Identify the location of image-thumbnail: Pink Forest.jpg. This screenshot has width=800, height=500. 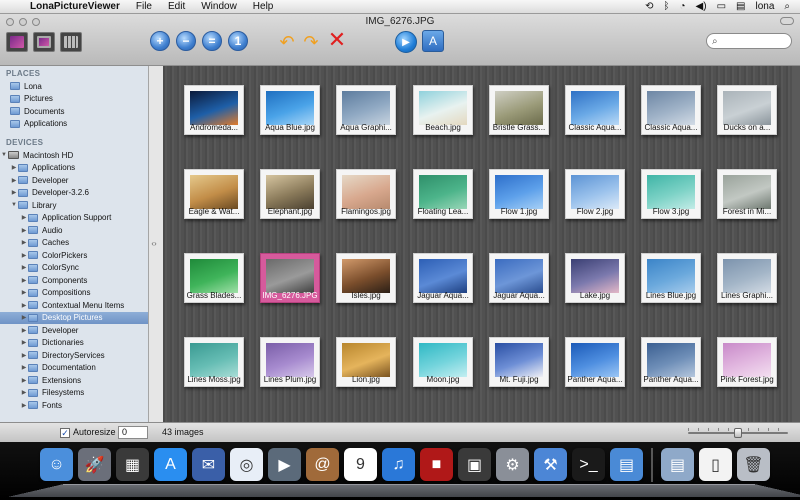
(747, 362).